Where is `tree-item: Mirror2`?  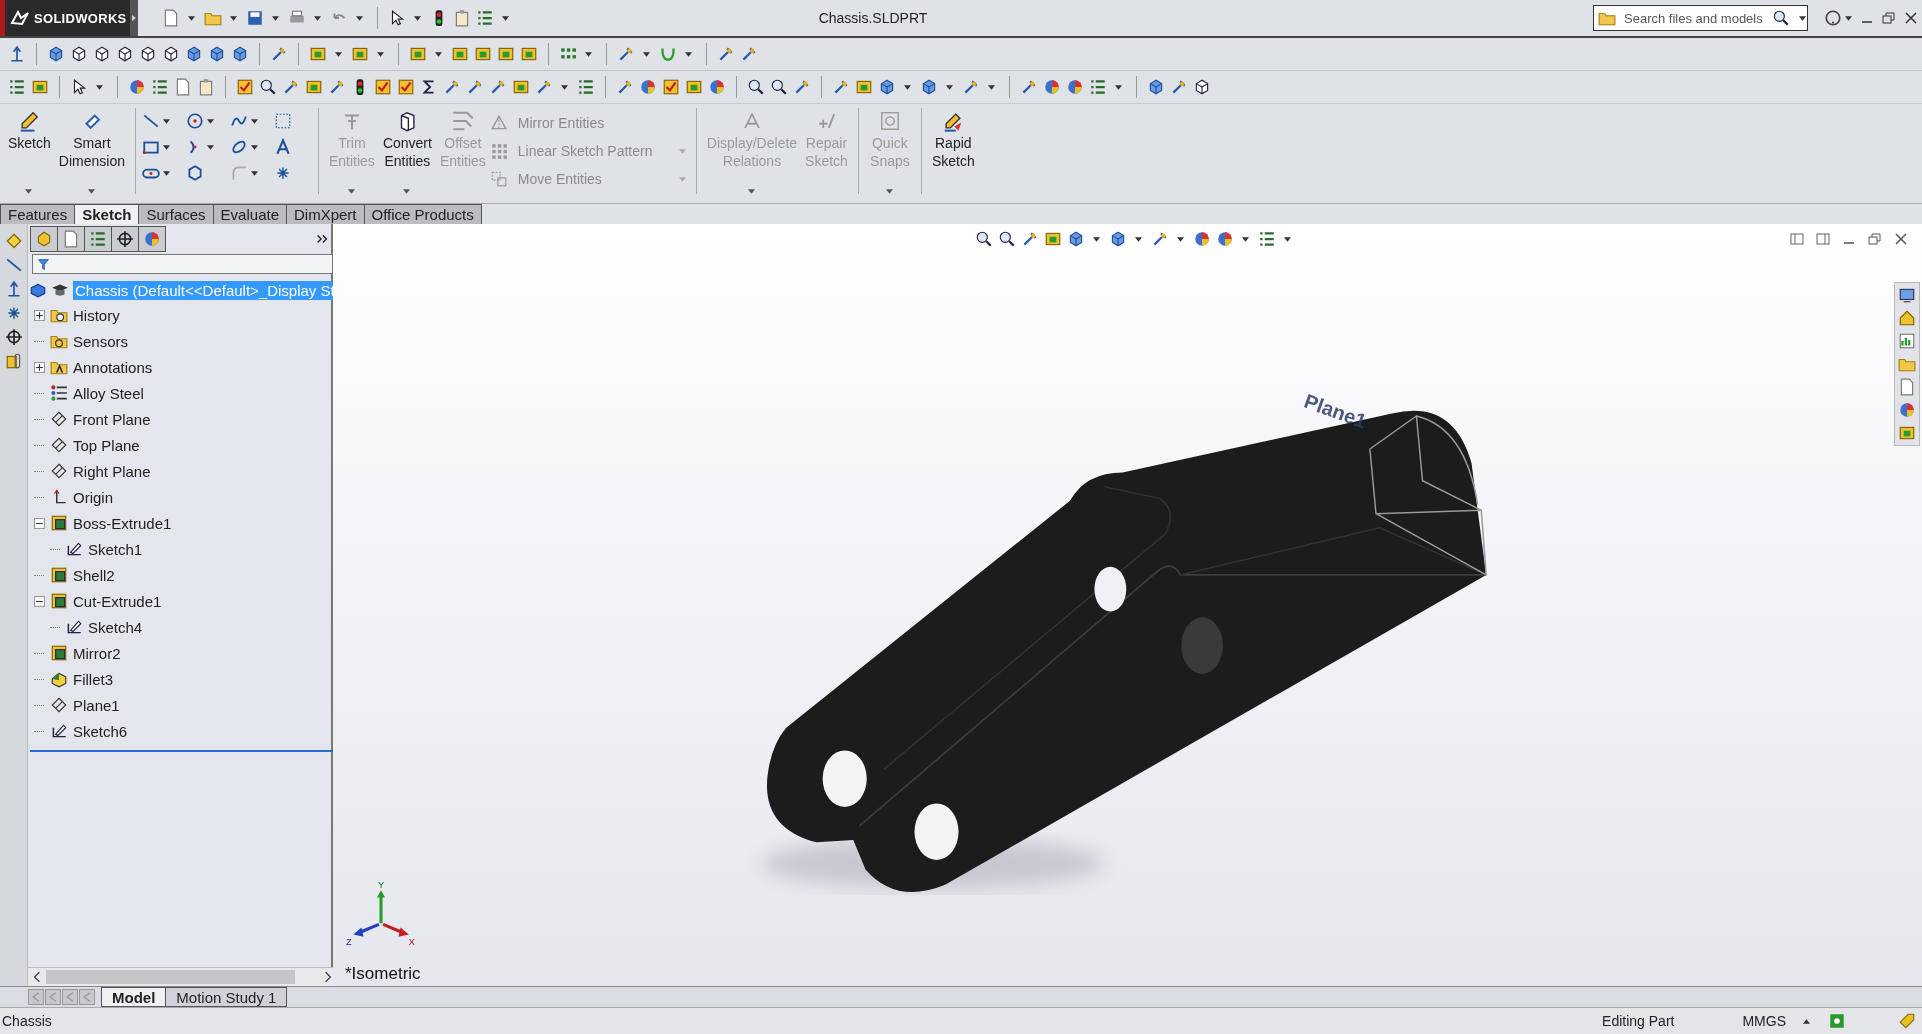 tree-item: Mirror2 is located at coordinates (97, 653).